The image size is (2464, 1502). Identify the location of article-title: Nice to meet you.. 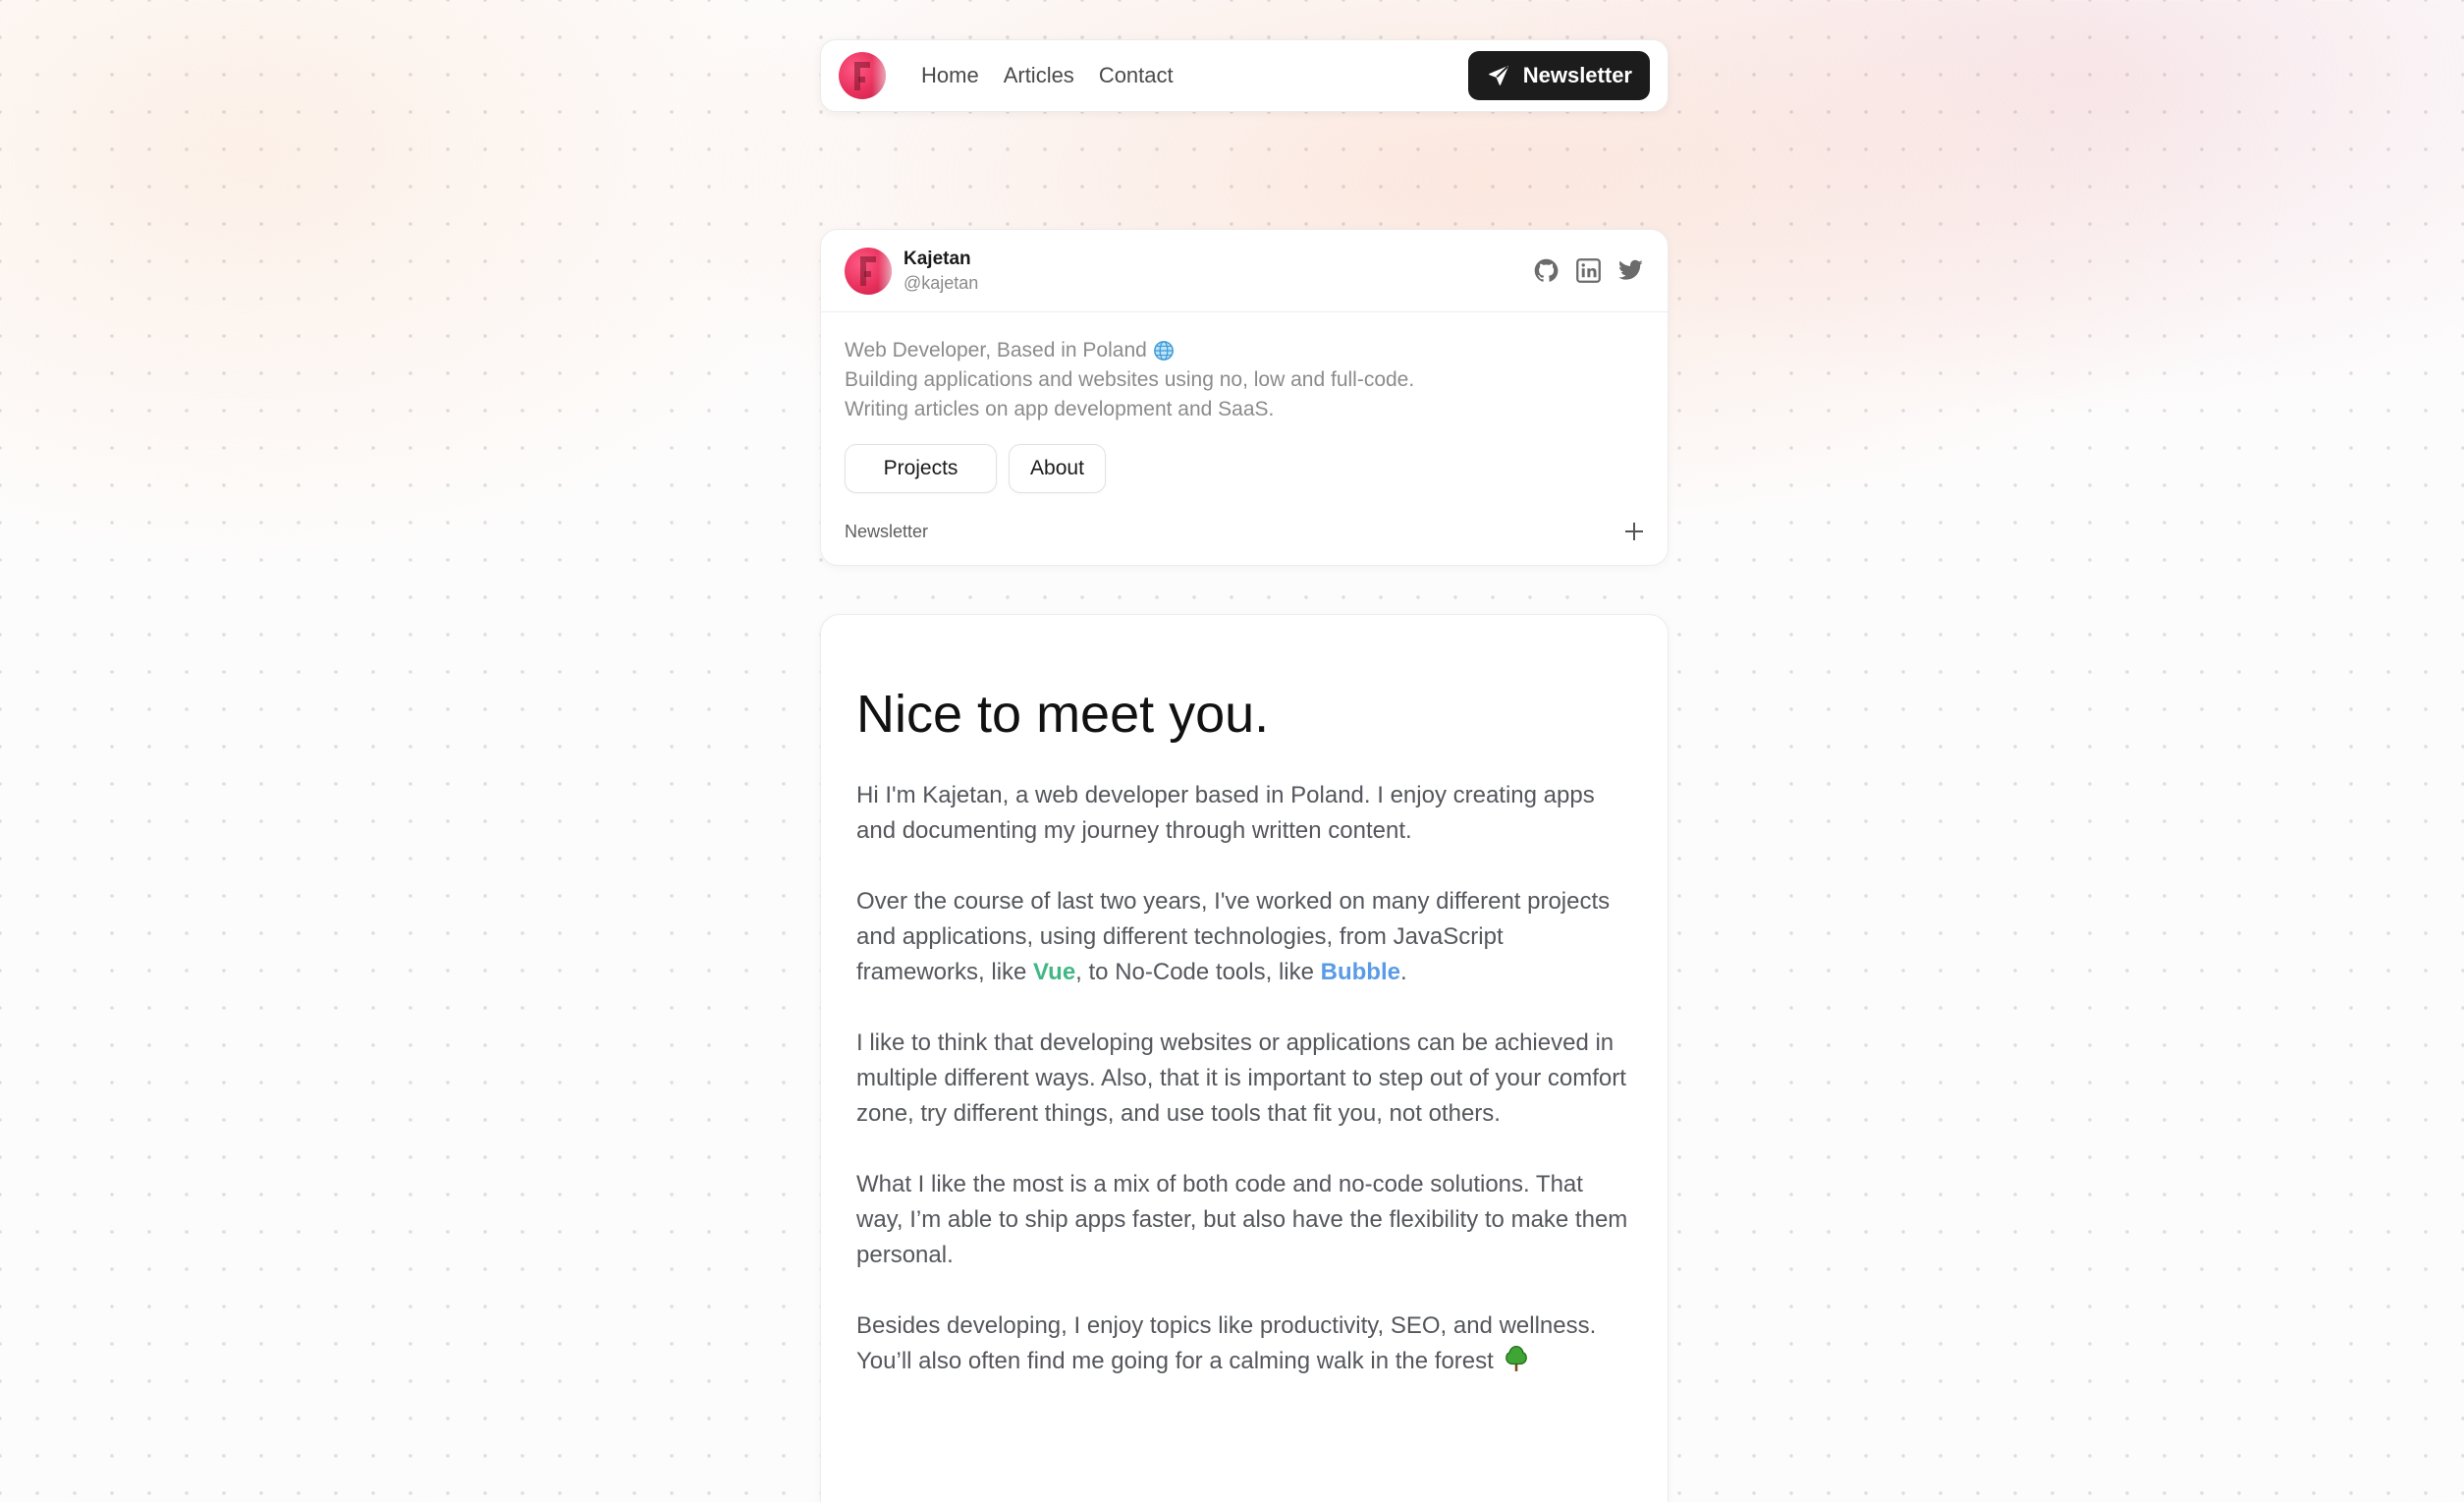
(1063, 714).